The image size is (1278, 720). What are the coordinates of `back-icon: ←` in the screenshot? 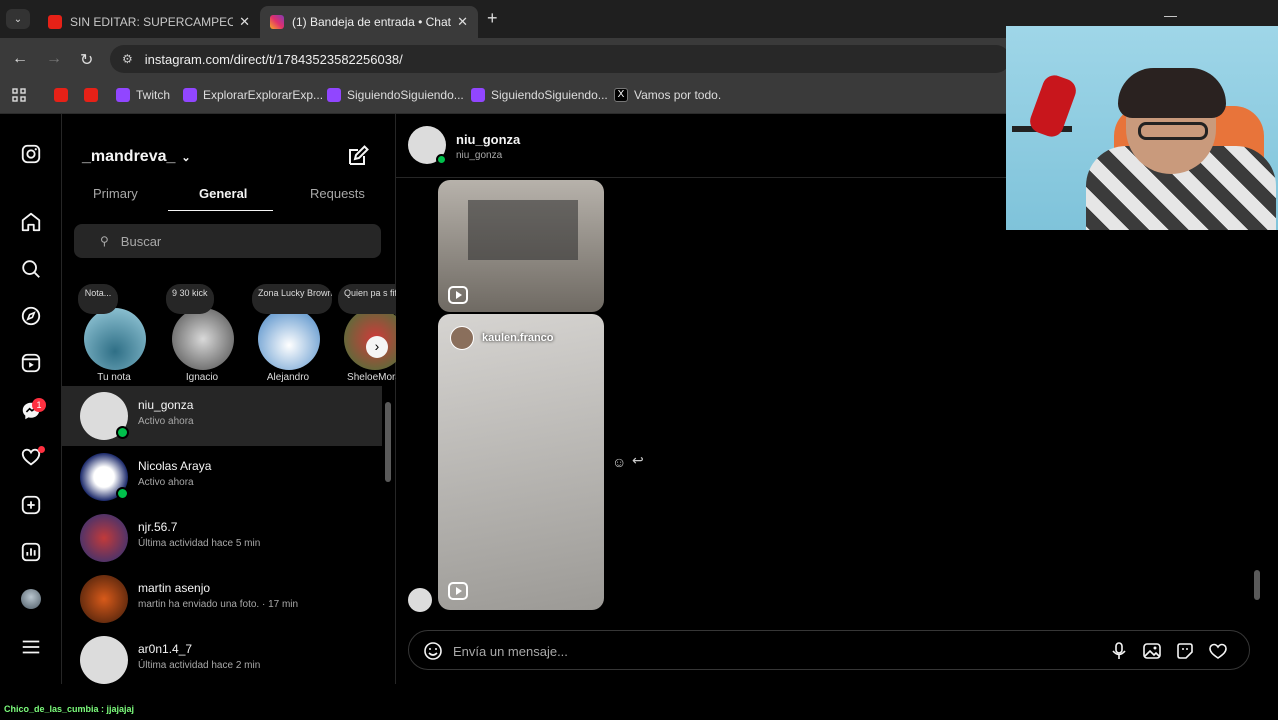 It's located at (20, 59).